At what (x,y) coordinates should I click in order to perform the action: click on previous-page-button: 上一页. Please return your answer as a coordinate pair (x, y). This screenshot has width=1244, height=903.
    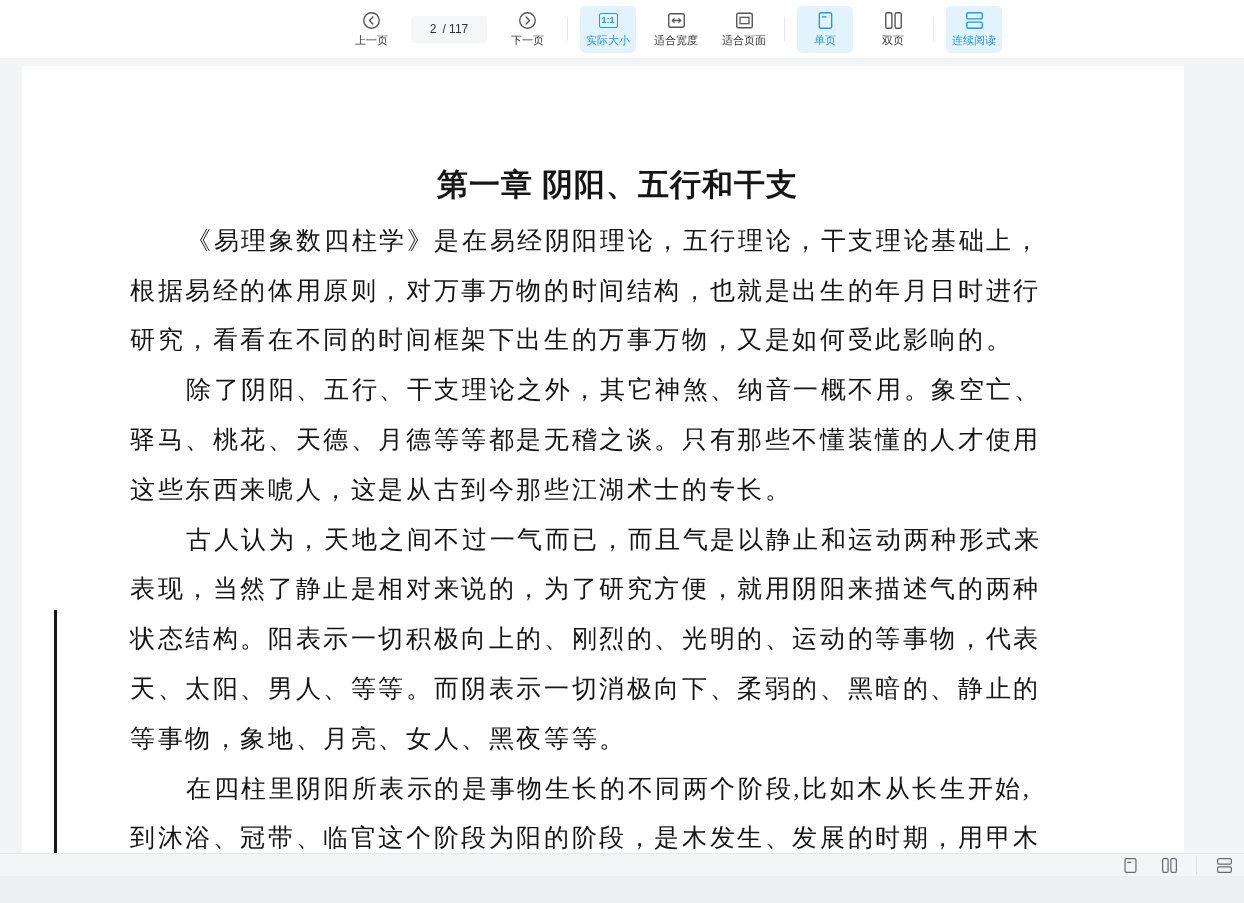
    Looking at the image, I should click on (371, 29).